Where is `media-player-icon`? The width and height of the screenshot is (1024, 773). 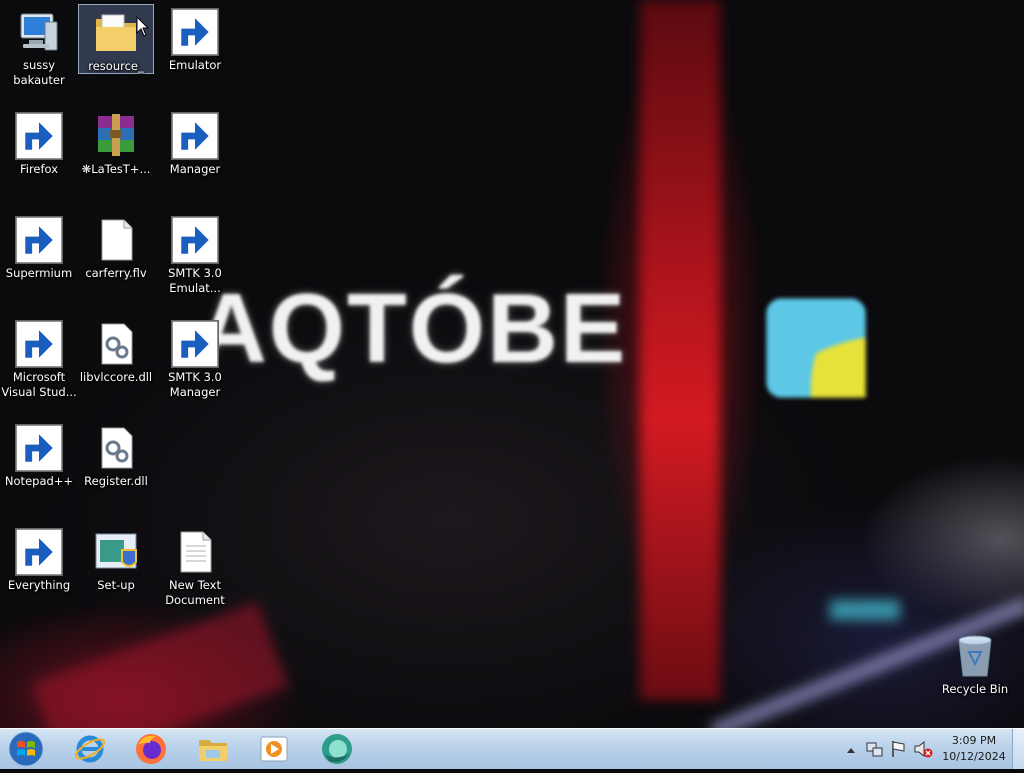
media-player-icon is located at coordinates (274, 749).